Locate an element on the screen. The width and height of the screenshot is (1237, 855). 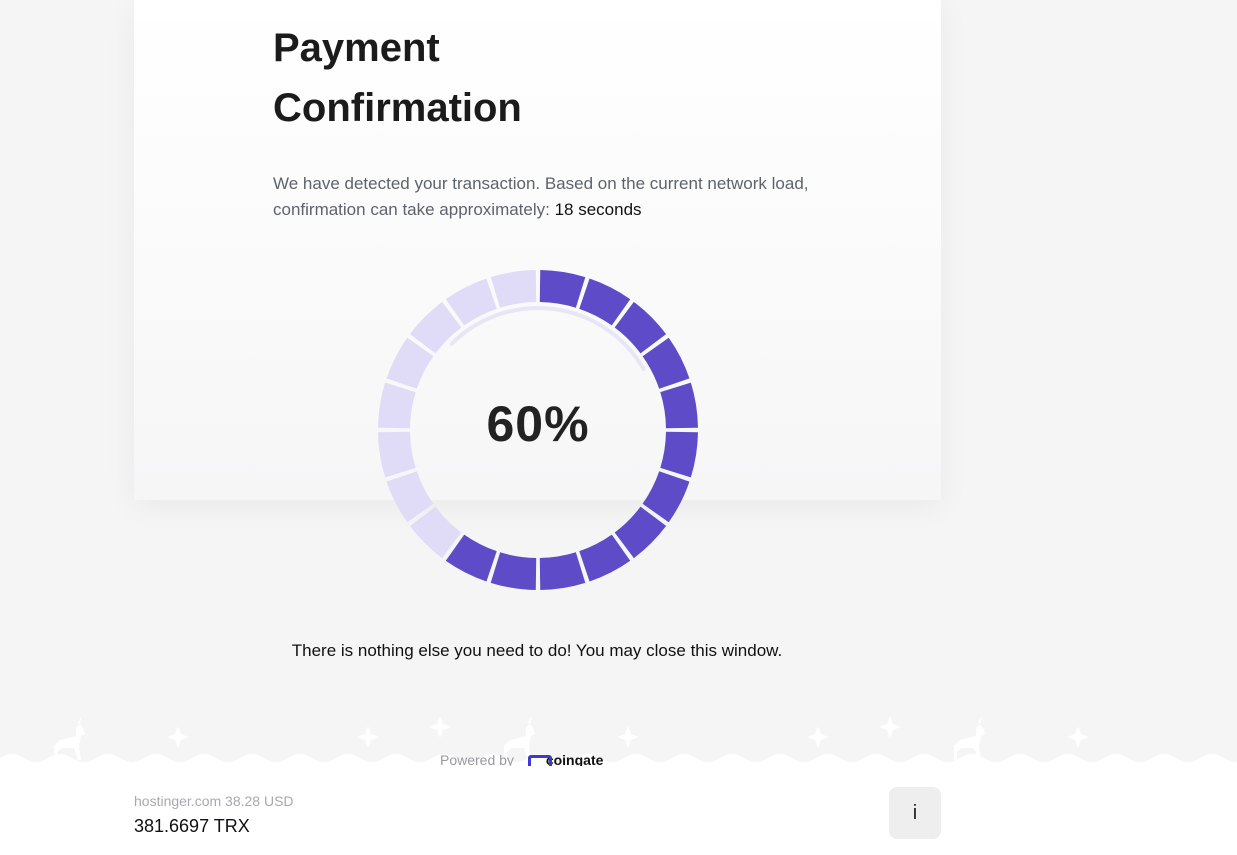
payment-footer: hostinger.com 38.28 USD 381.6697 TRX i is located at coordinates (618, 810).